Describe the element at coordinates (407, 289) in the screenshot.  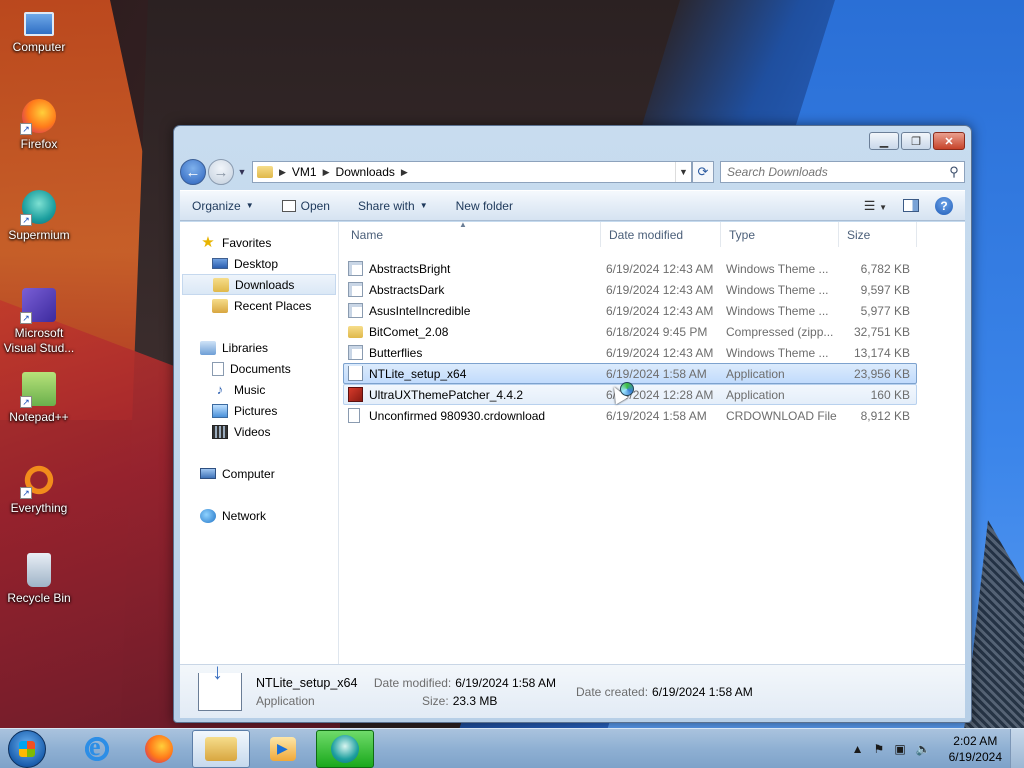
I see `file-name: AbstractsDark` at that location.